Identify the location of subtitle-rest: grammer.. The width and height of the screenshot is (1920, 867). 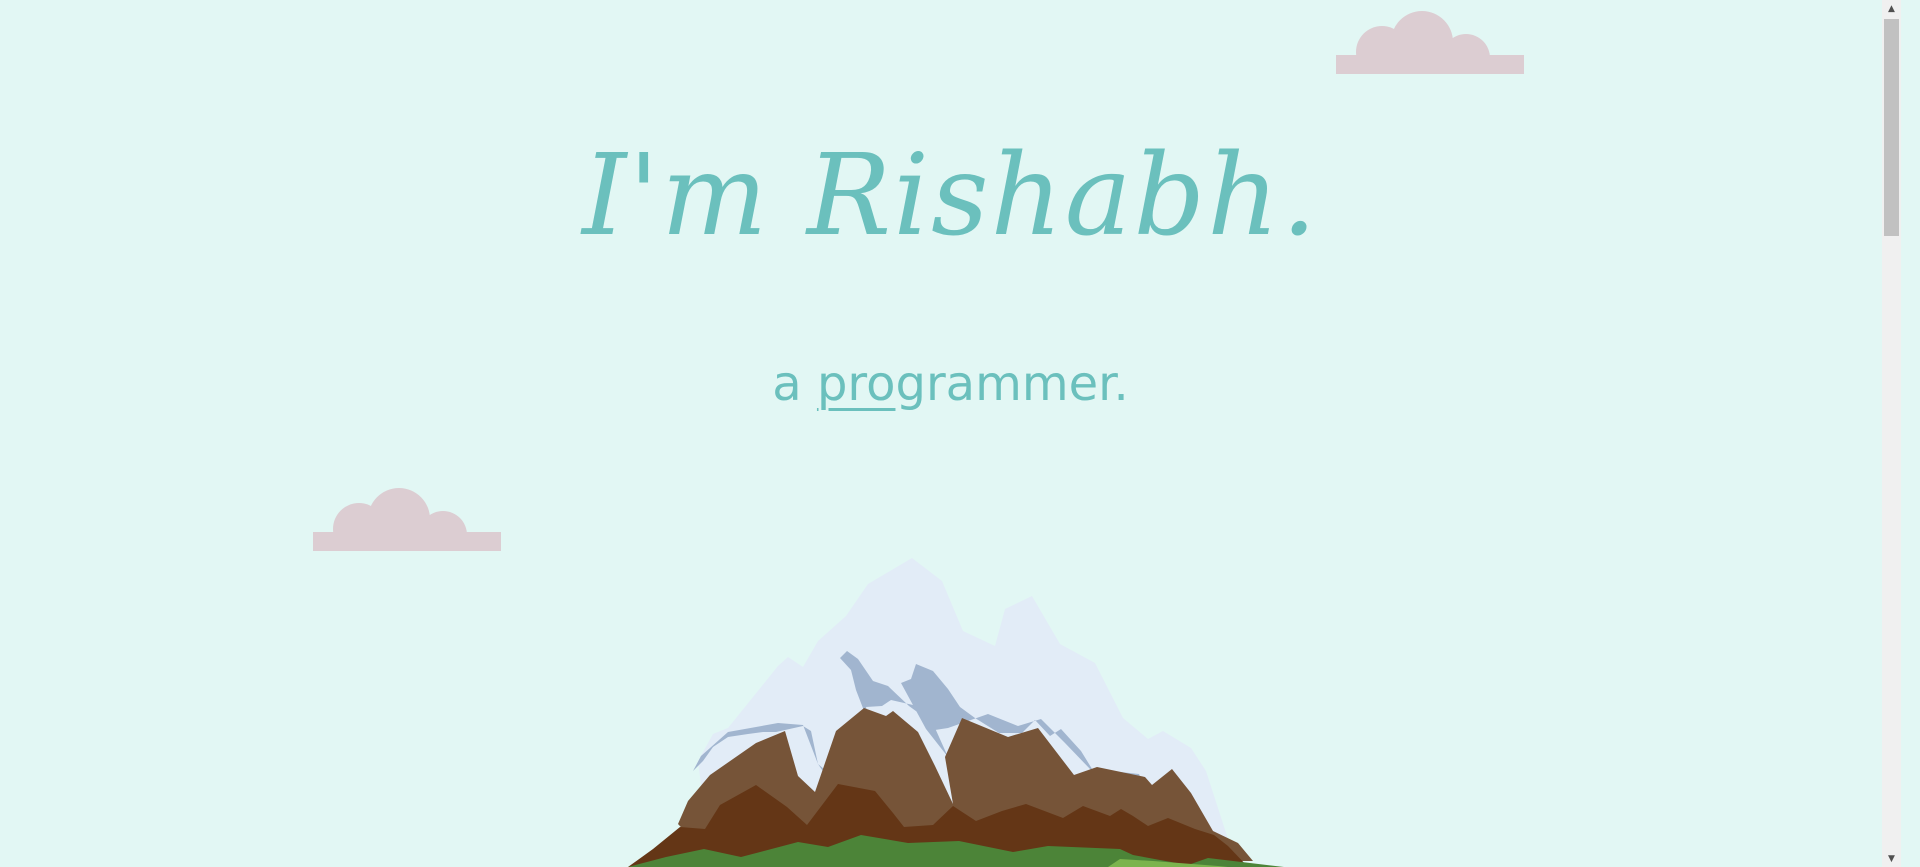
(1012, 384).